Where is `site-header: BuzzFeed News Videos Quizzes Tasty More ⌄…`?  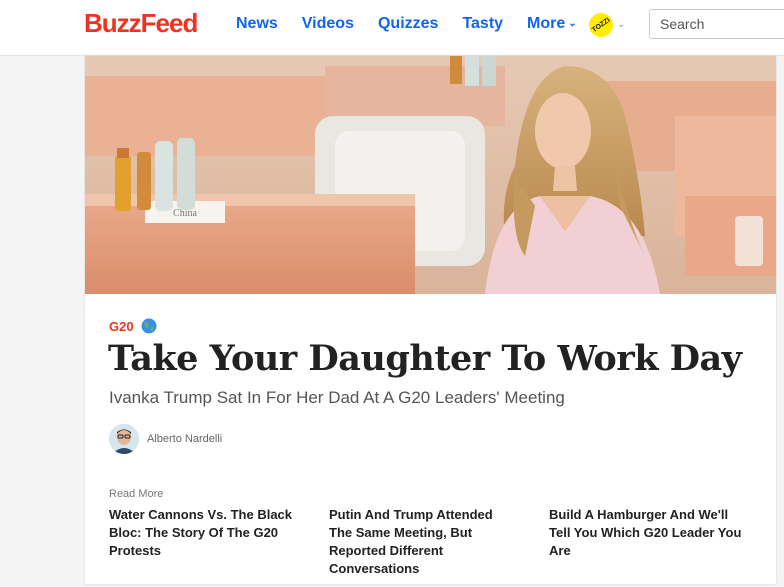 site-header: BuzzFeed News Videos Quizzes Tasty More ⌄… is located at coordinates (392, 28).